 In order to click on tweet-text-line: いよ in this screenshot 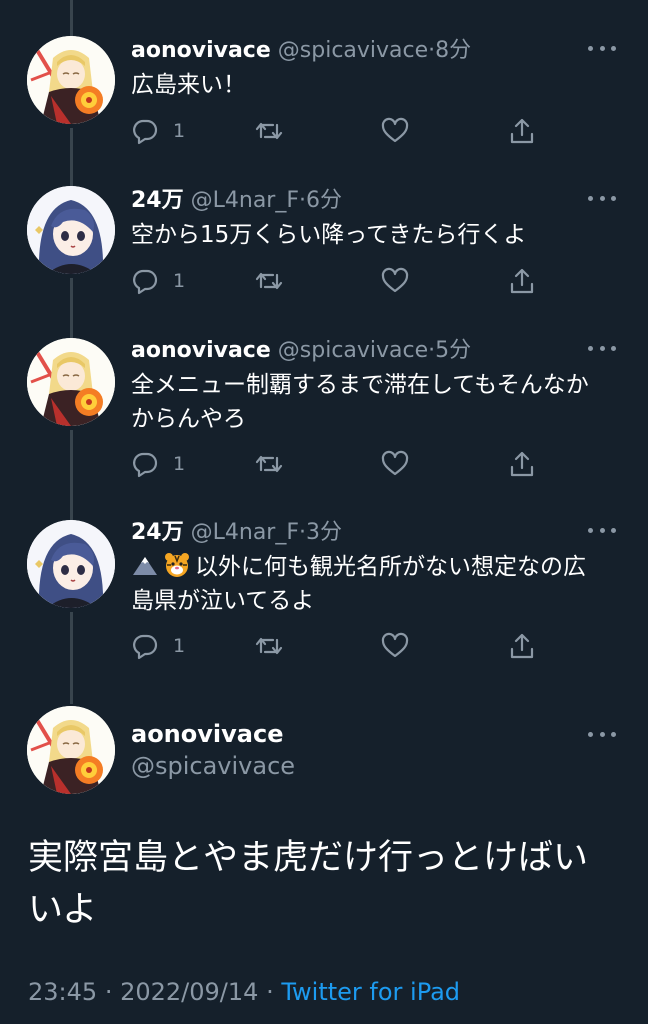, I will do `click(63, 910)`.